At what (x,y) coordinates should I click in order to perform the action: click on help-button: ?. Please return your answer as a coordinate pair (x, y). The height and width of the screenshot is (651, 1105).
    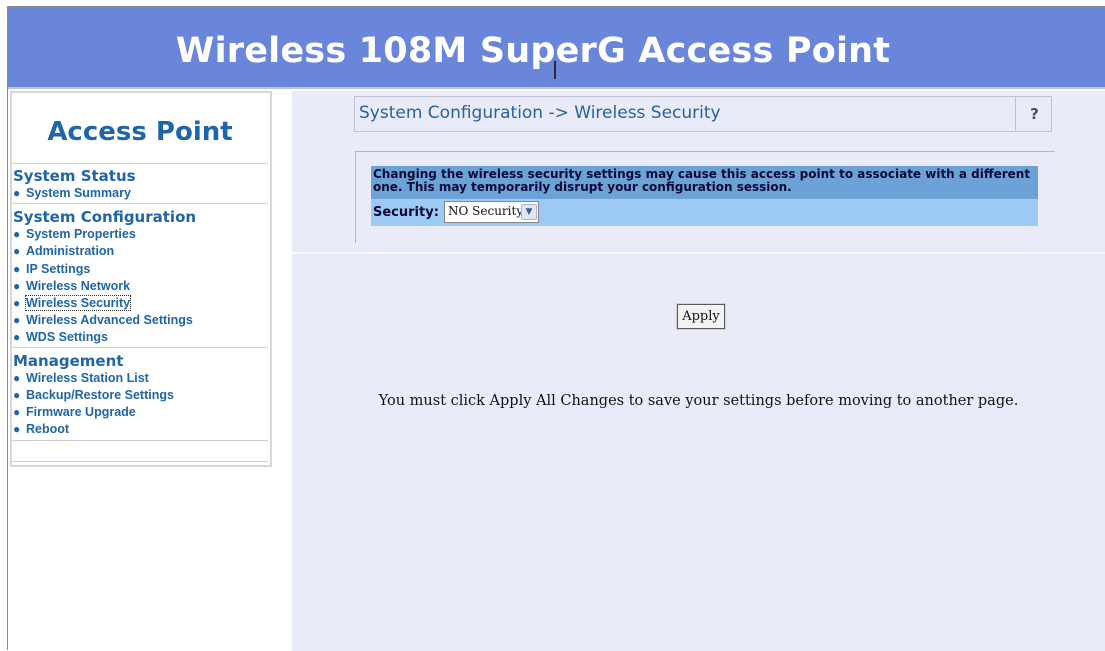
    Looking at the image, I should click on (1034, 114).